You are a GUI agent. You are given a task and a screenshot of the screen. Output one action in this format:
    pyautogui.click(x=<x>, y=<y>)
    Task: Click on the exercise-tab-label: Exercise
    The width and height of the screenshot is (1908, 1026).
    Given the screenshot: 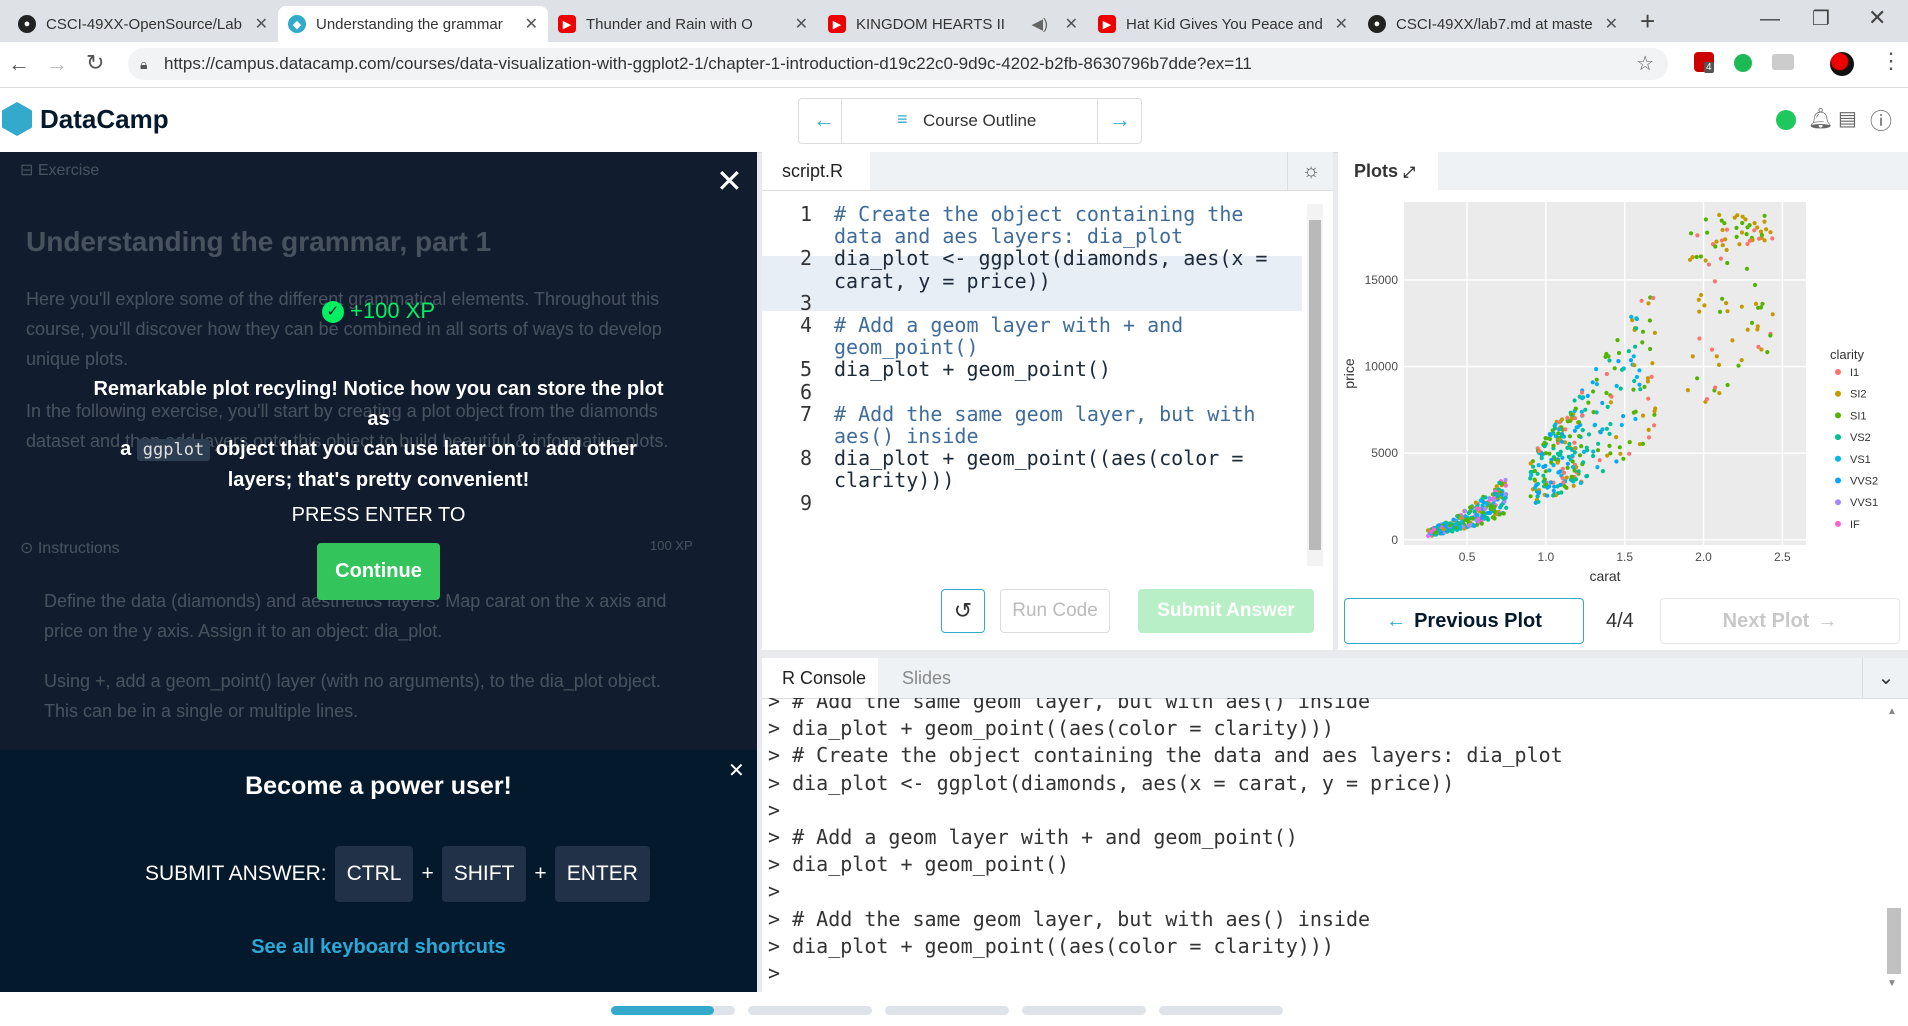 What is the action you would take?
    pyautogui.click(x=68, y=170)
    